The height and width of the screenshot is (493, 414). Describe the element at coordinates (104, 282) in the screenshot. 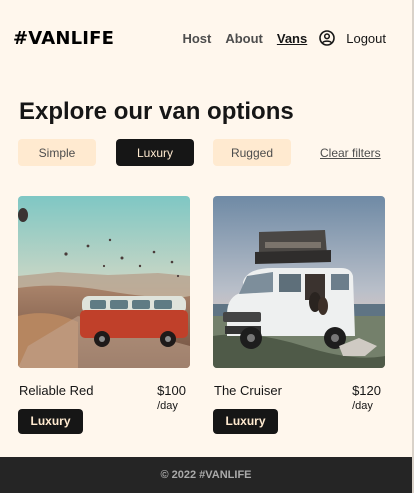

I see `van-photo-reliable-red` at that location.